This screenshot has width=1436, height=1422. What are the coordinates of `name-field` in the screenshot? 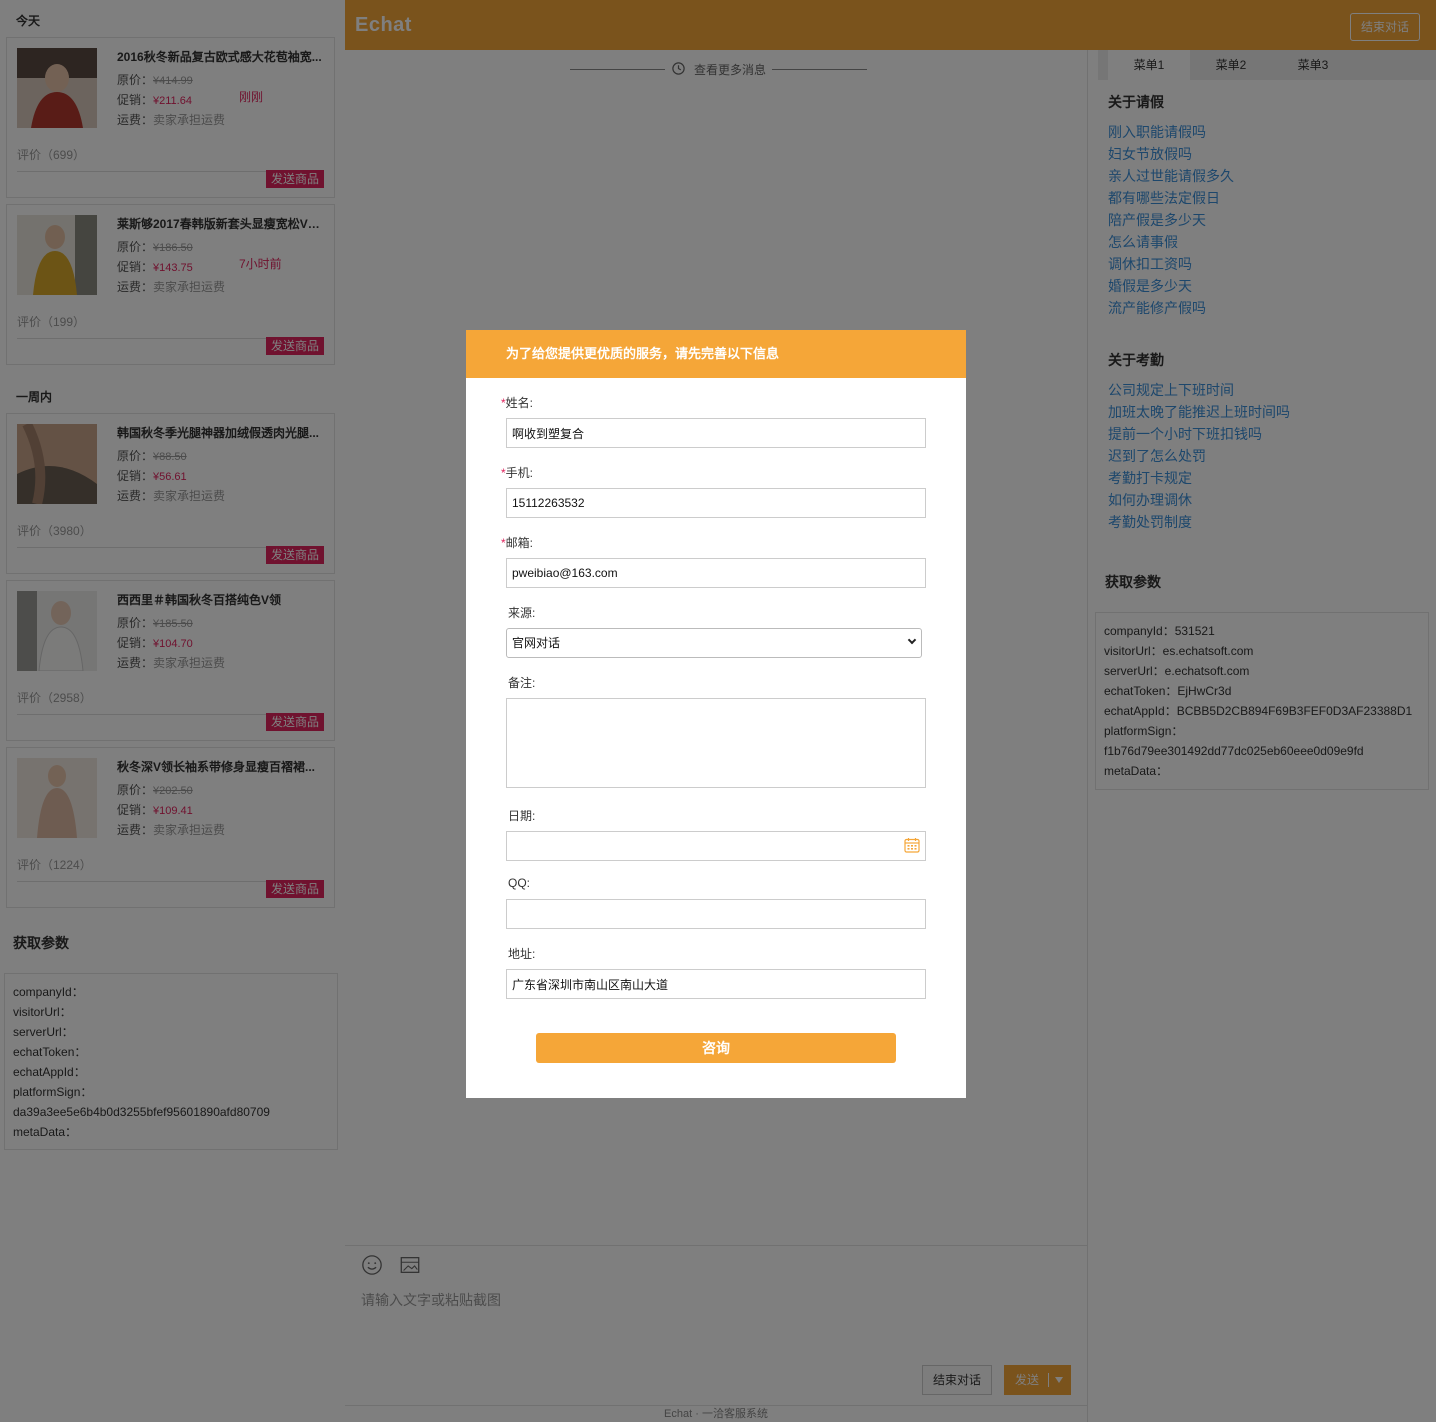 It's located at (716, 433).